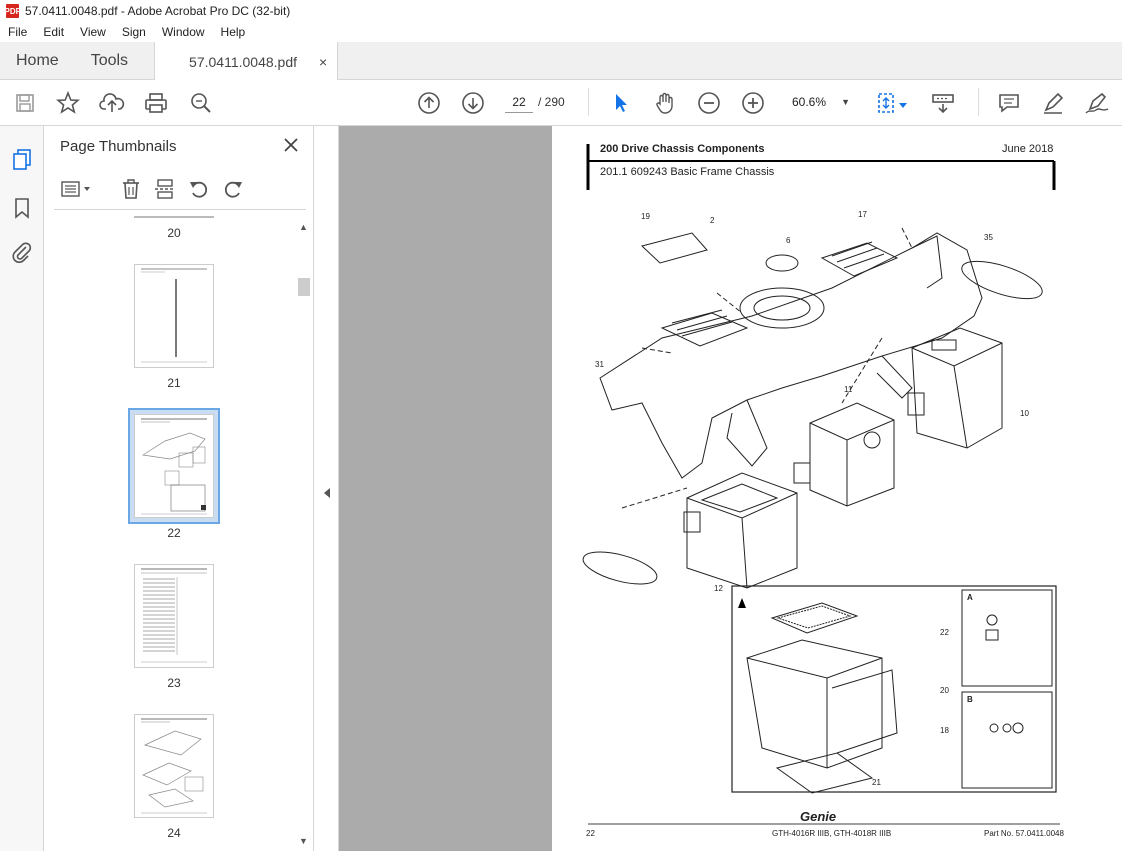 The height and width of the screenshot is (851, 1122). Describe the element at coordinates (848, 389) in the screenshot. I see `callout-label: 11` at that location.